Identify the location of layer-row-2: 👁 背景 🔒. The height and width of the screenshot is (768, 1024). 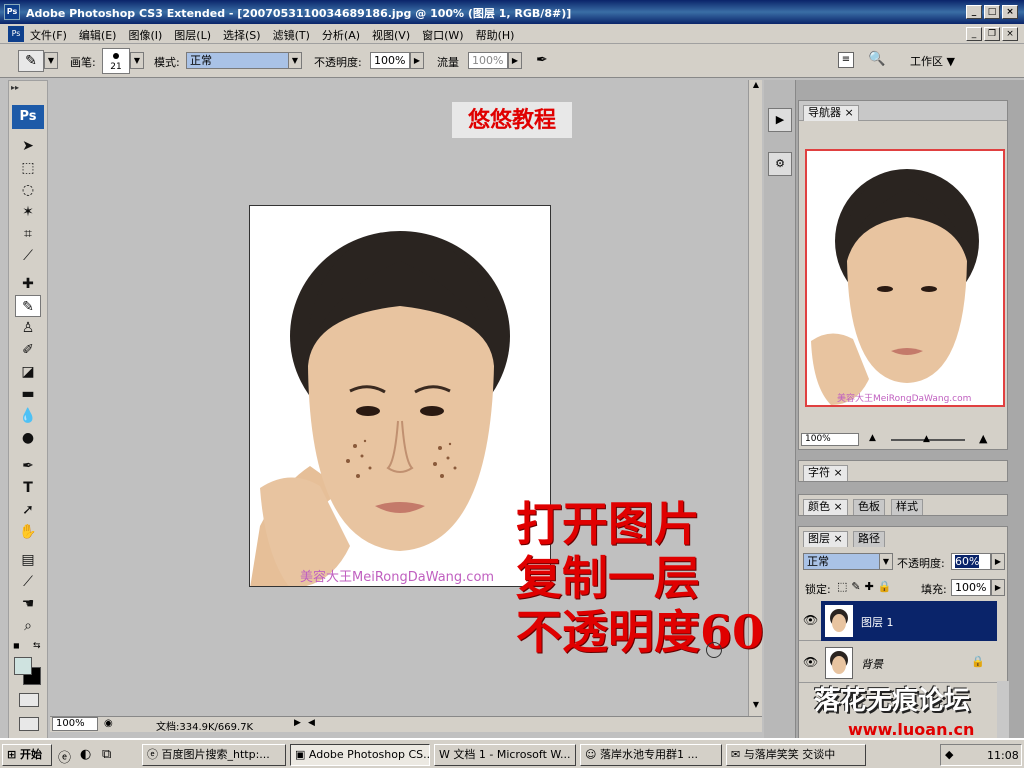
(898, 663).